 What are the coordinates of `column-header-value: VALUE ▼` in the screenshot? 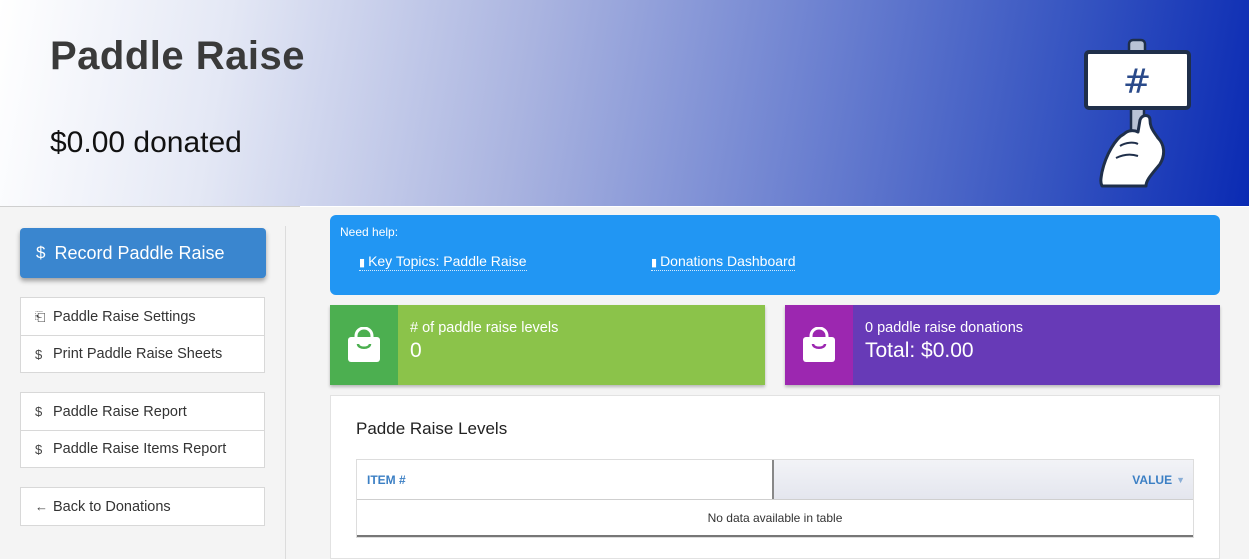 It's located at (983, 479).